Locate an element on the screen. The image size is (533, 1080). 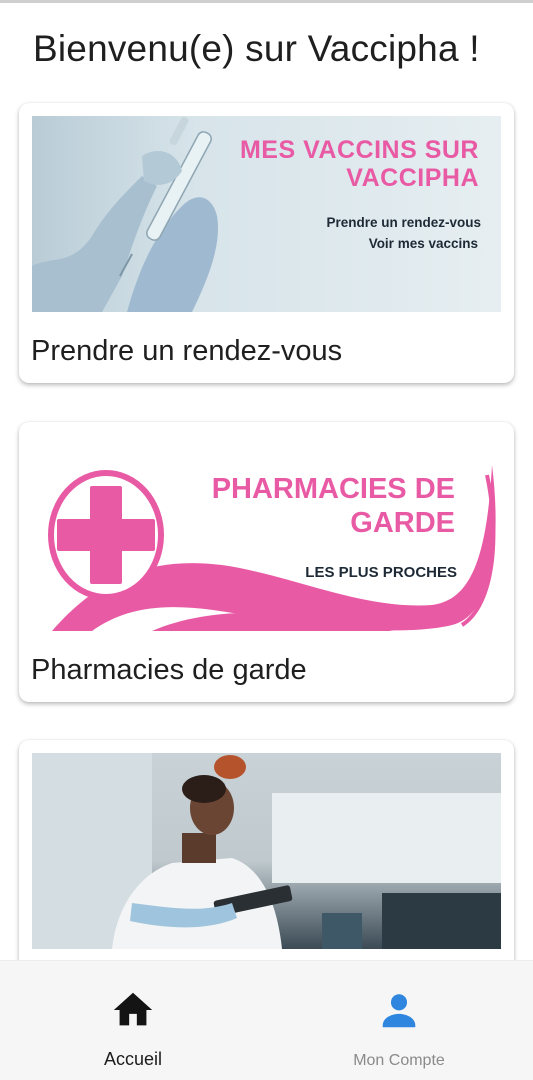
pharmacies-card-label: Pharmacies de garde is located at coordinates (169, 670).